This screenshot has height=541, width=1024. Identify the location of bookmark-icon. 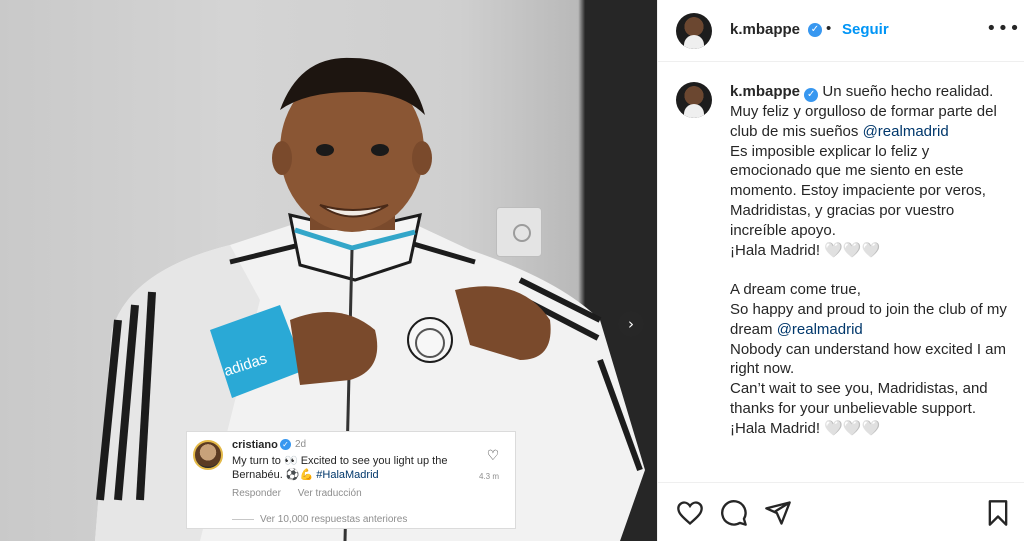
(998, 513).